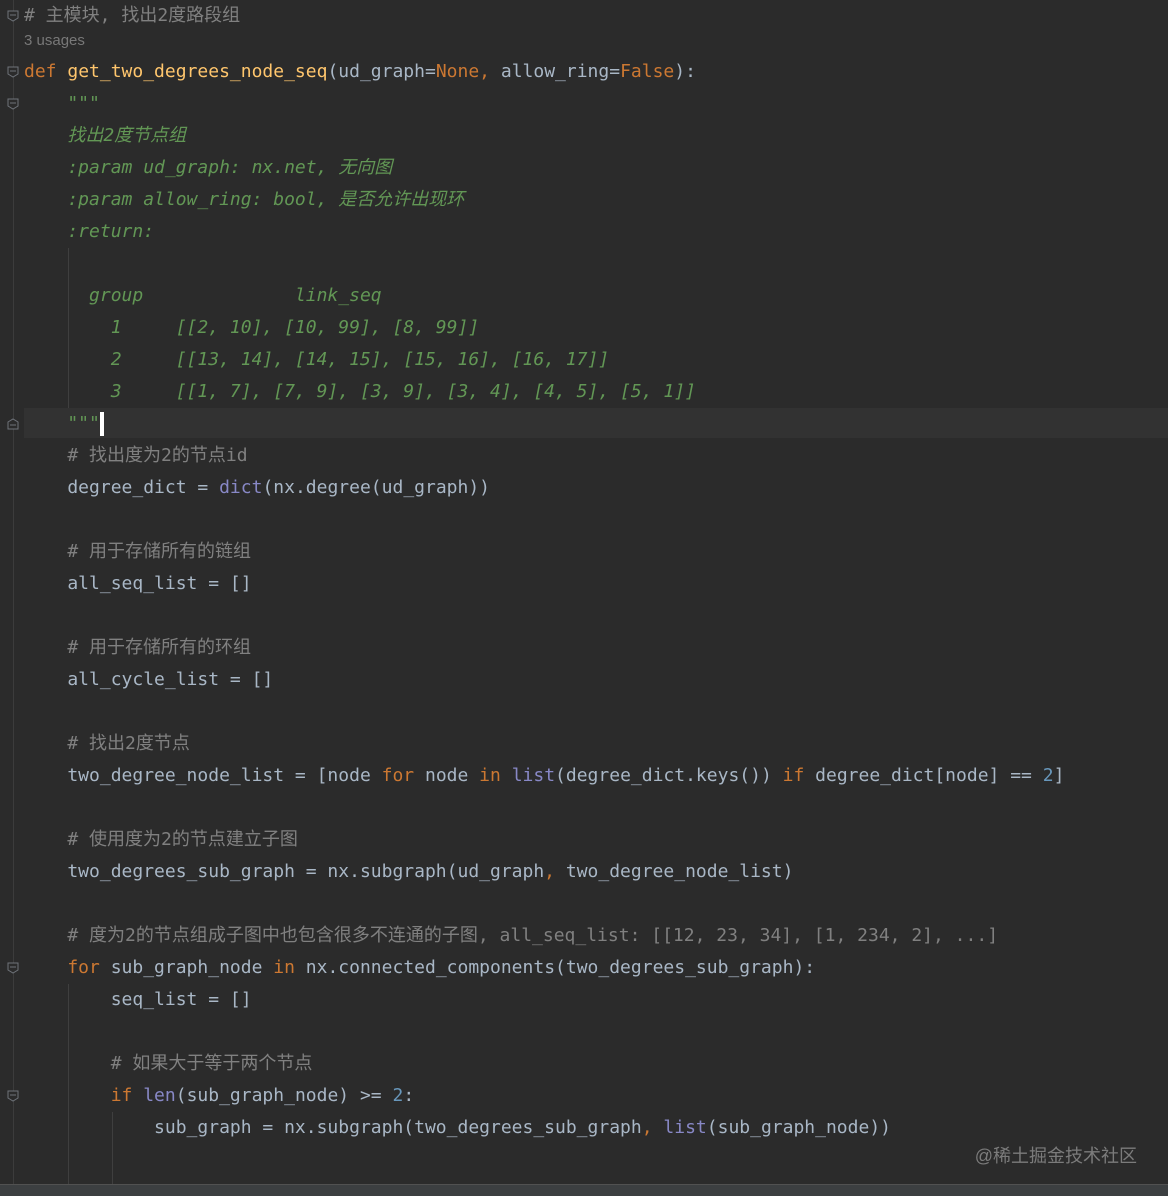 This screenshot has height=1196, width=1168. I want to click on code-line: # 用于存储所有的链组, so click(137, 552).